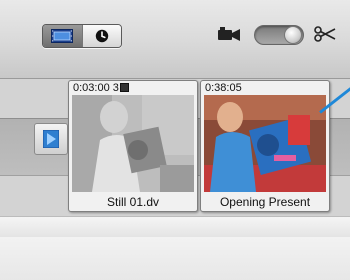  I want to click on clip-name: Still 01.dv, so click(133, 202).